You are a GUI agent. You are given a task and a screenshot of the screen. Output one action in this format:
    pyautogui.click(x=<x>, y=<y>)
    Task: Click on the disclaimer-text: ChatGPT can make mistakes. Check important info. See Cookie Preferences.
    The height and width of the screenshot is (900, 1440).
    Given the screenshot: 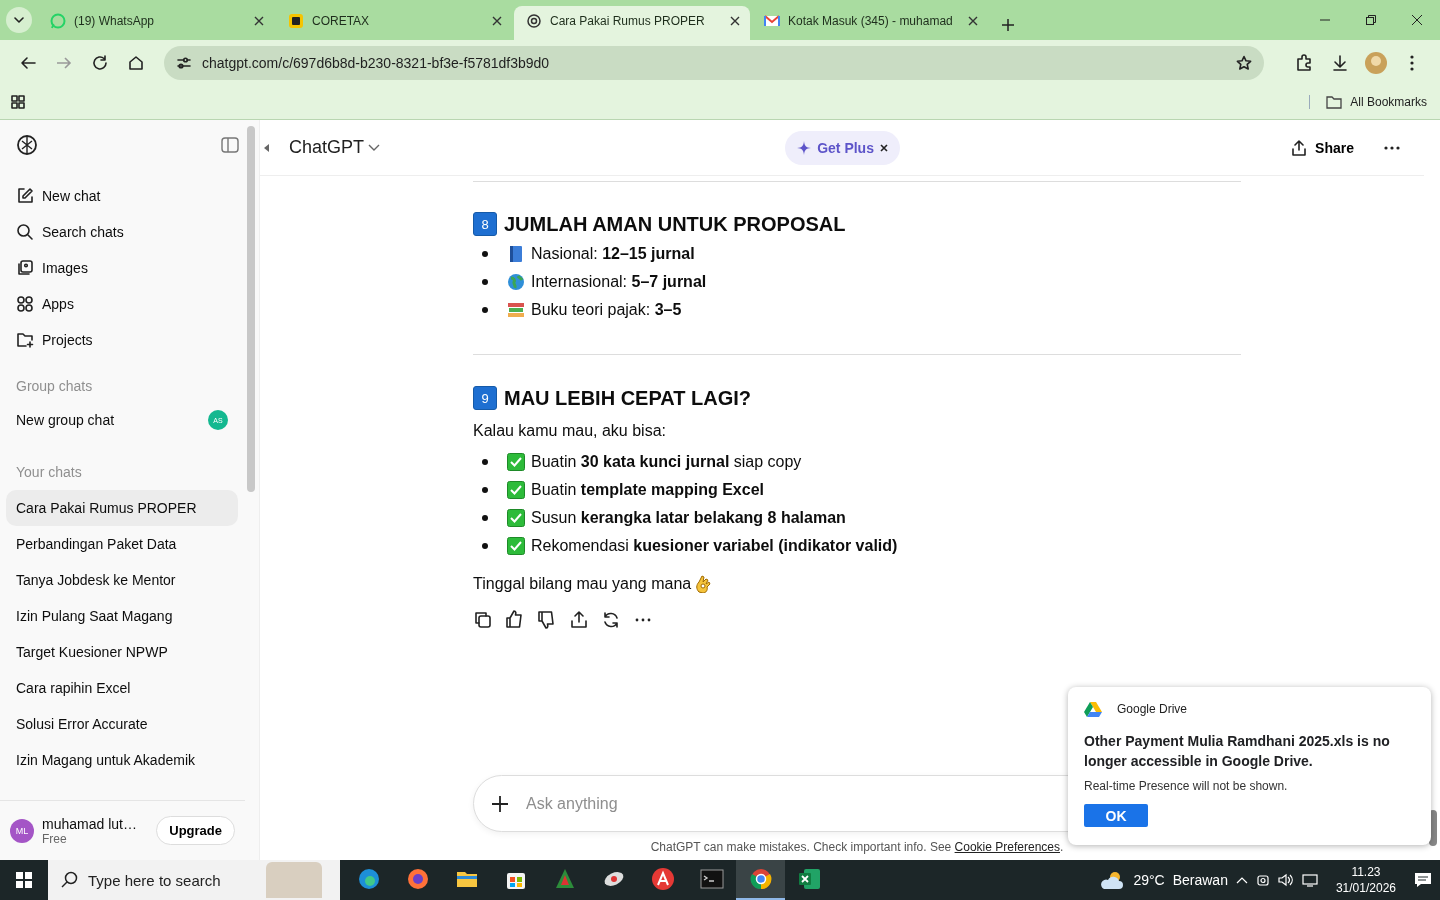 What is the action you would take?
    pyautogui.click(x=857, y=847)
    